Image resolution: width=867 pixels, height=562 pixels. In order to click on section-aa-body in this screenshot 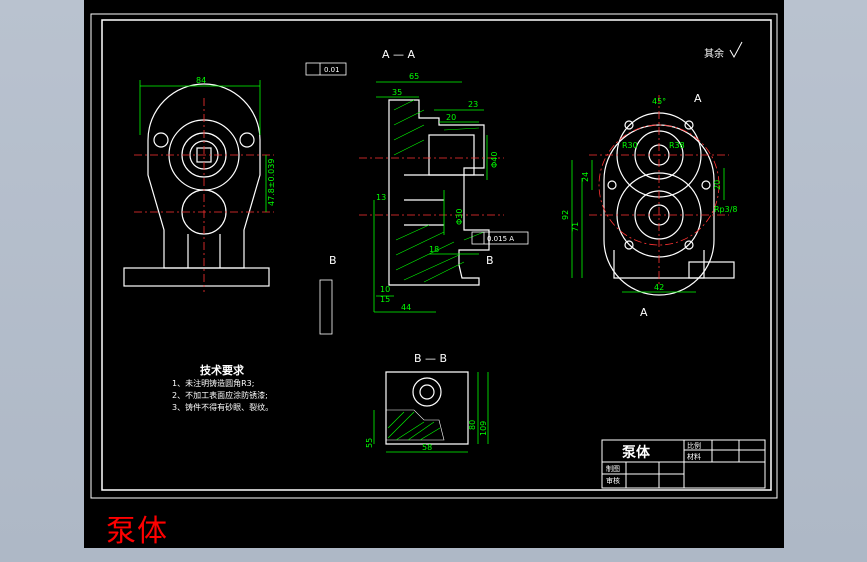, I will do `click(439, 192)`.